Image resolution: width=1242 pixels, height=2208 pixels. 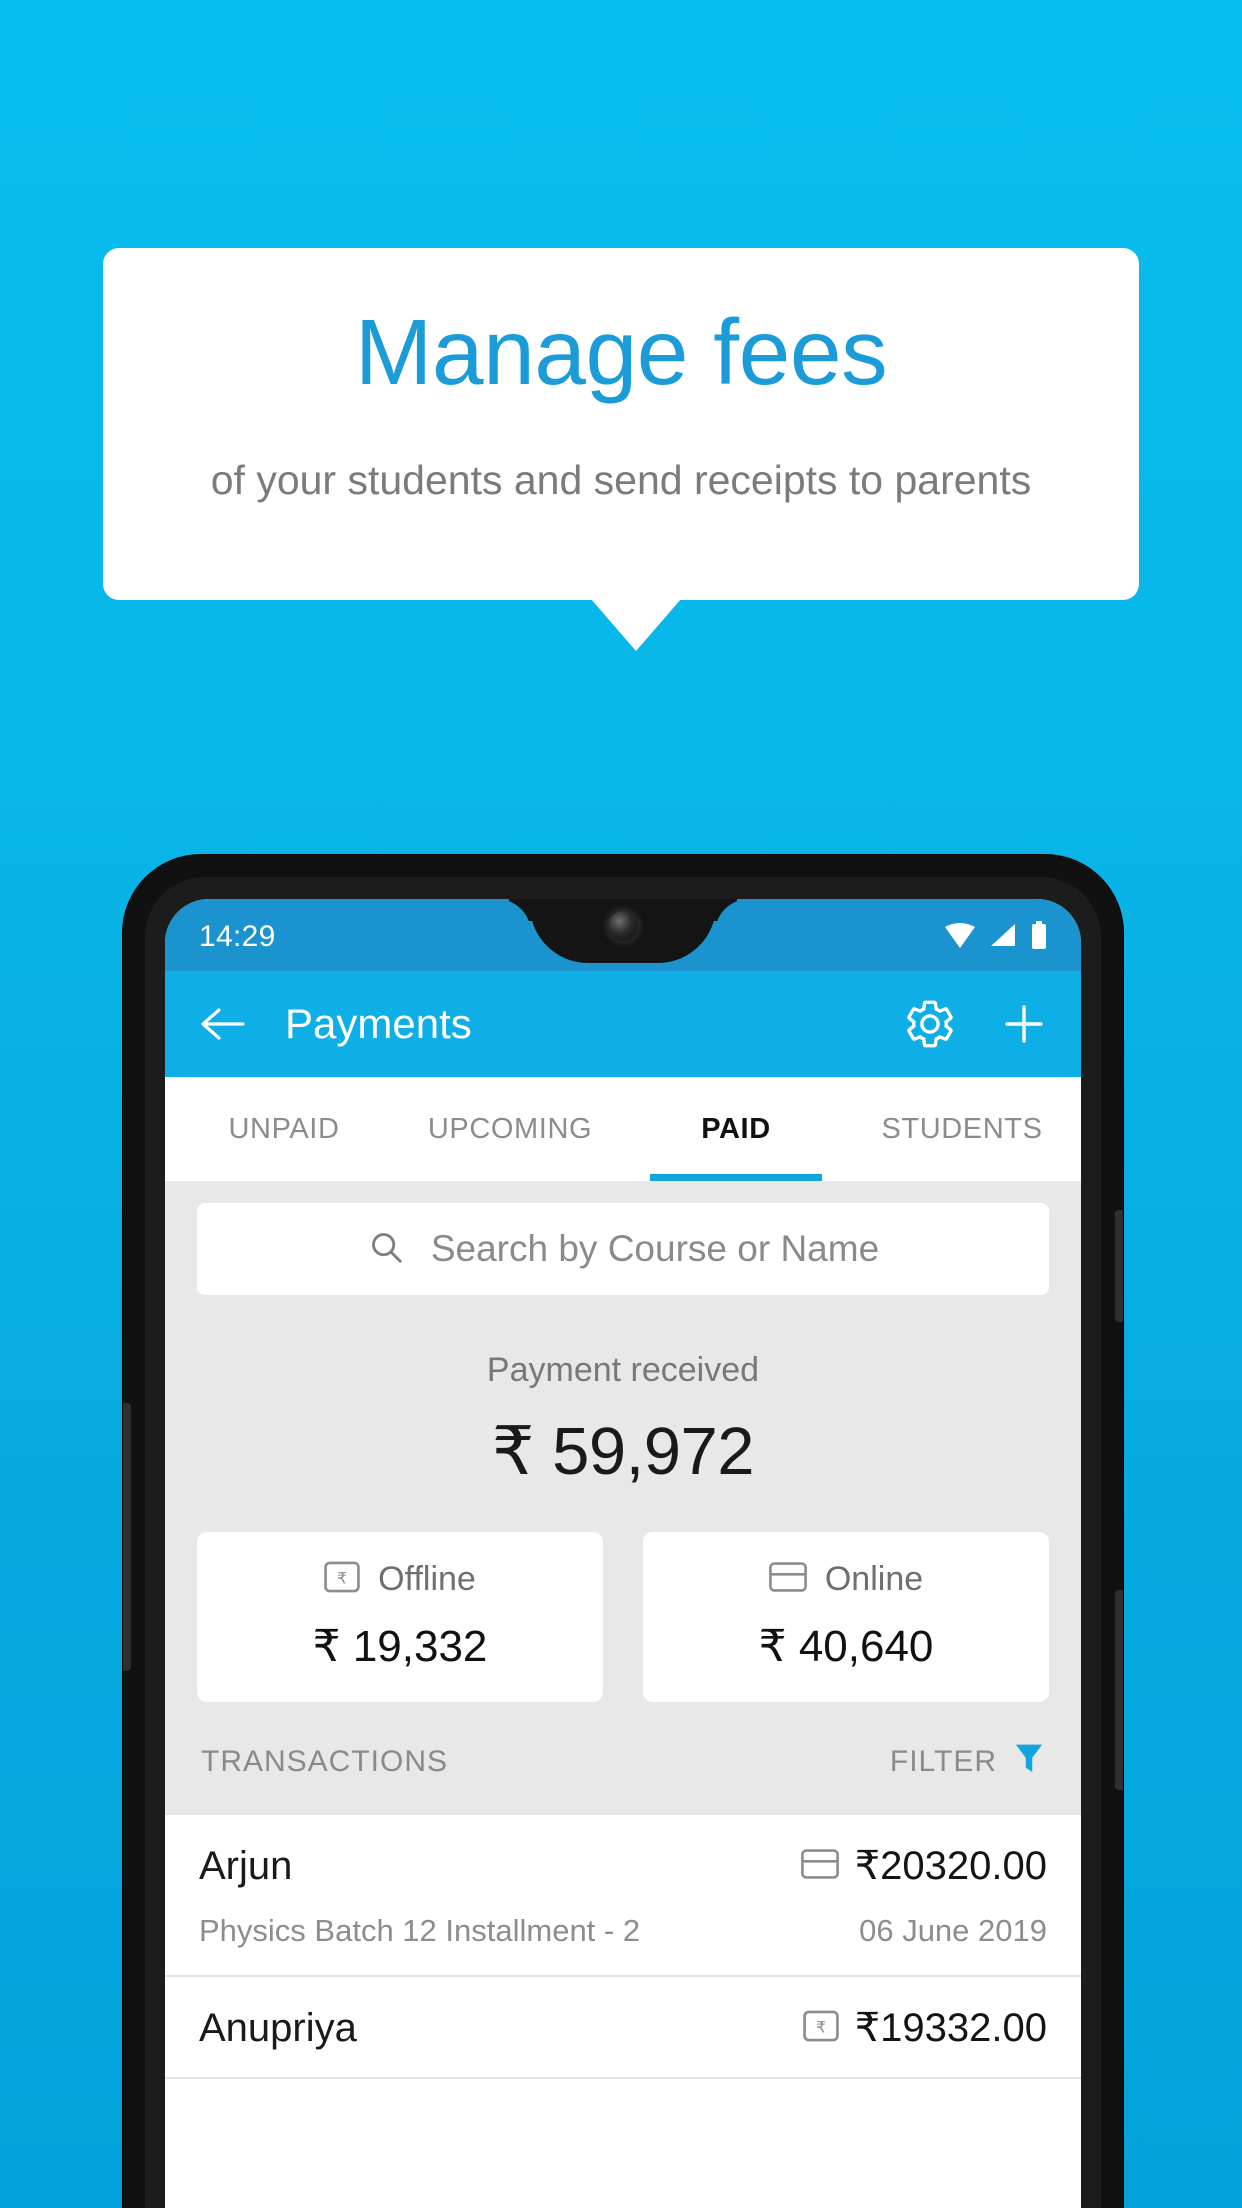 What do you see at coordinates (623, 1024) in the screenshot?
I see `app-bar: Payments` at bounding box center [623, 1024].